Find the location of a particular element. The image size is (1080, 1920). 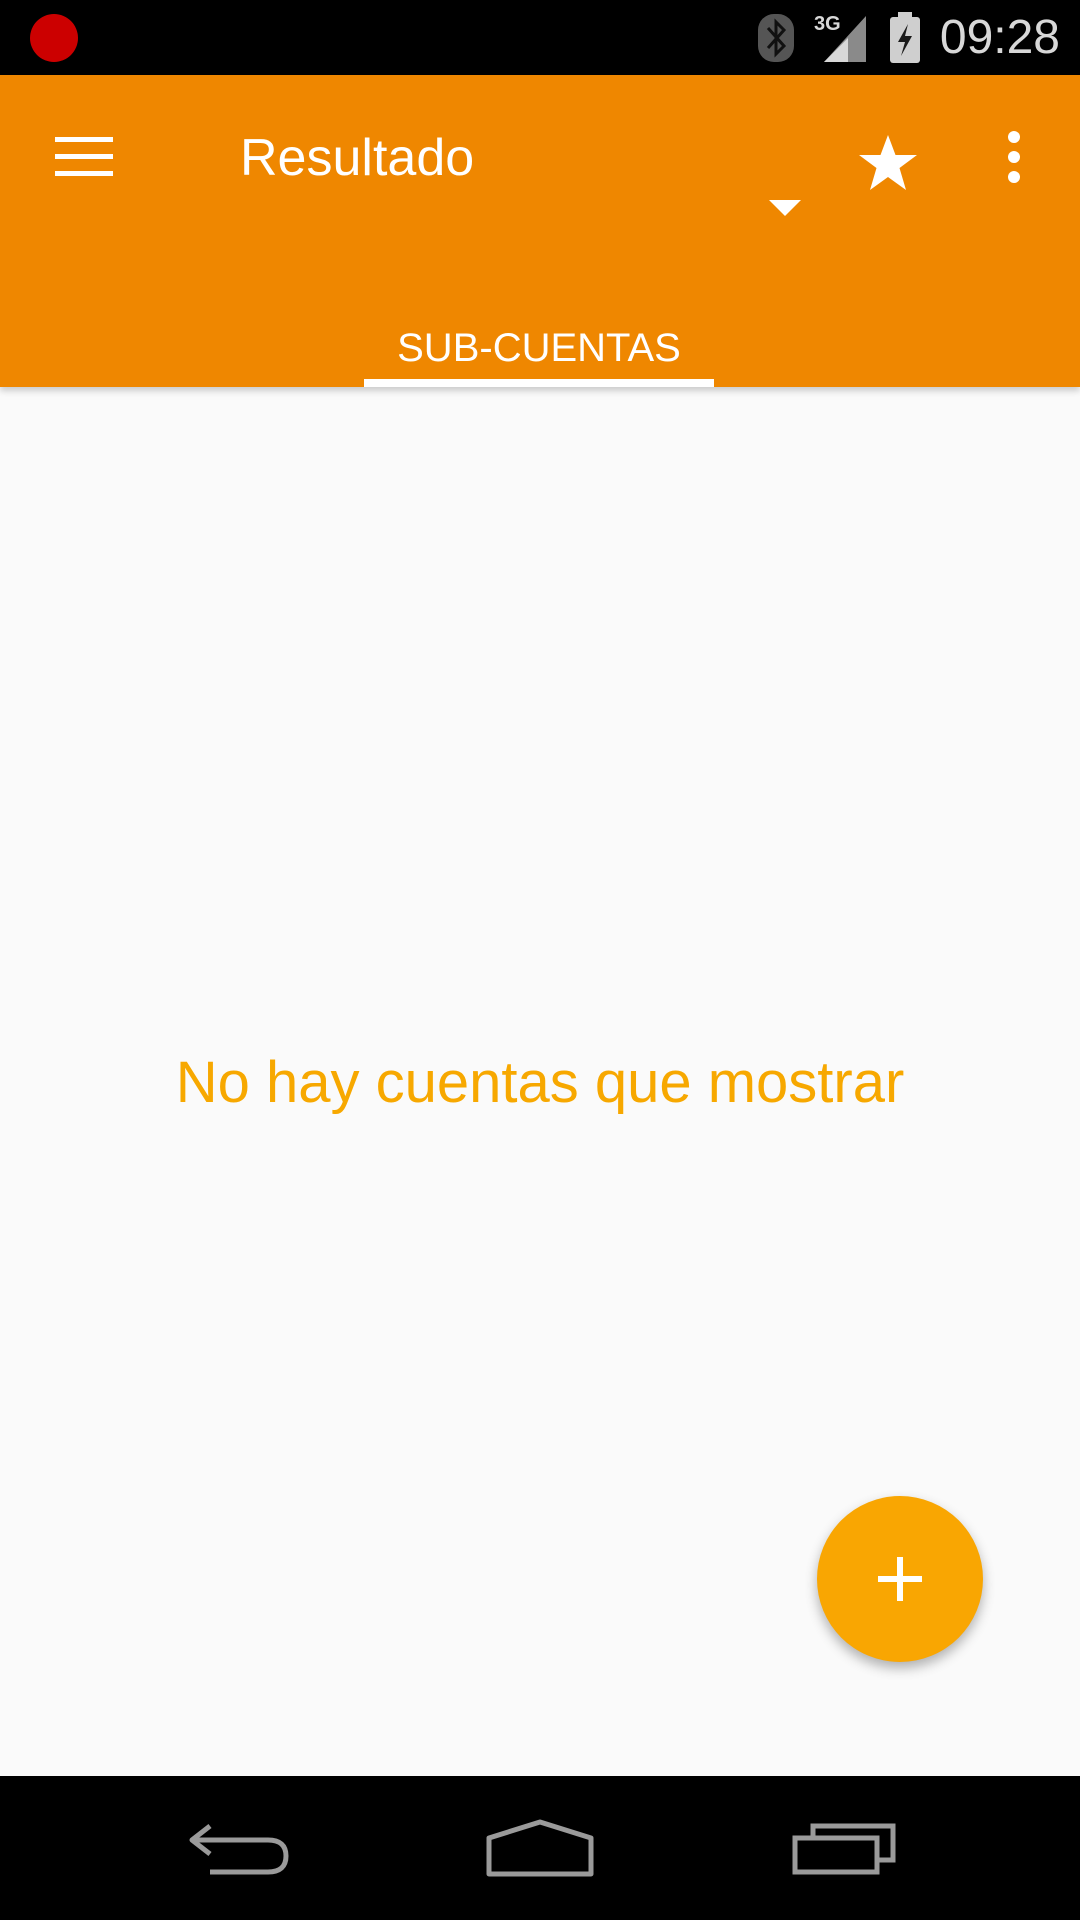

tab-label: SUB-CUENTAS is located at coordinates (539, 348).